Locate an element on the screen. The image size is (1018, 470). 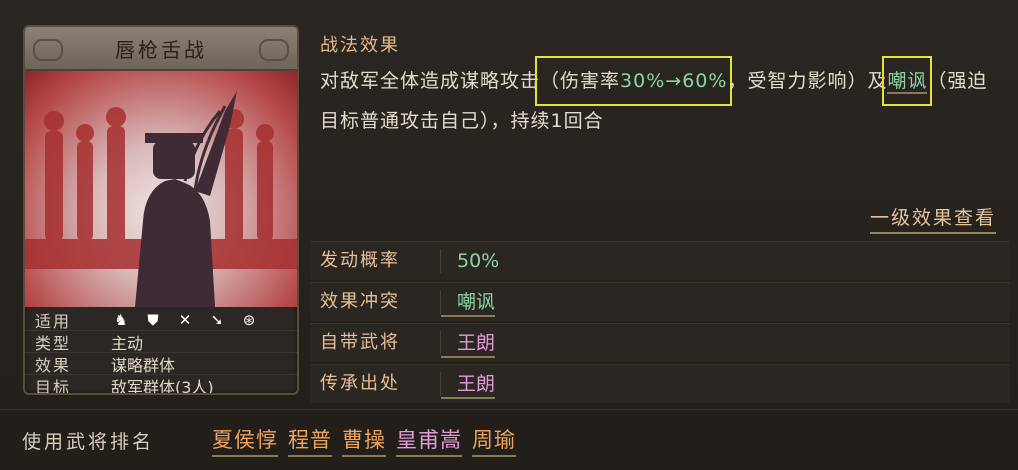
status-highlight: 嘲讽 is located at coordinates (907, 81).